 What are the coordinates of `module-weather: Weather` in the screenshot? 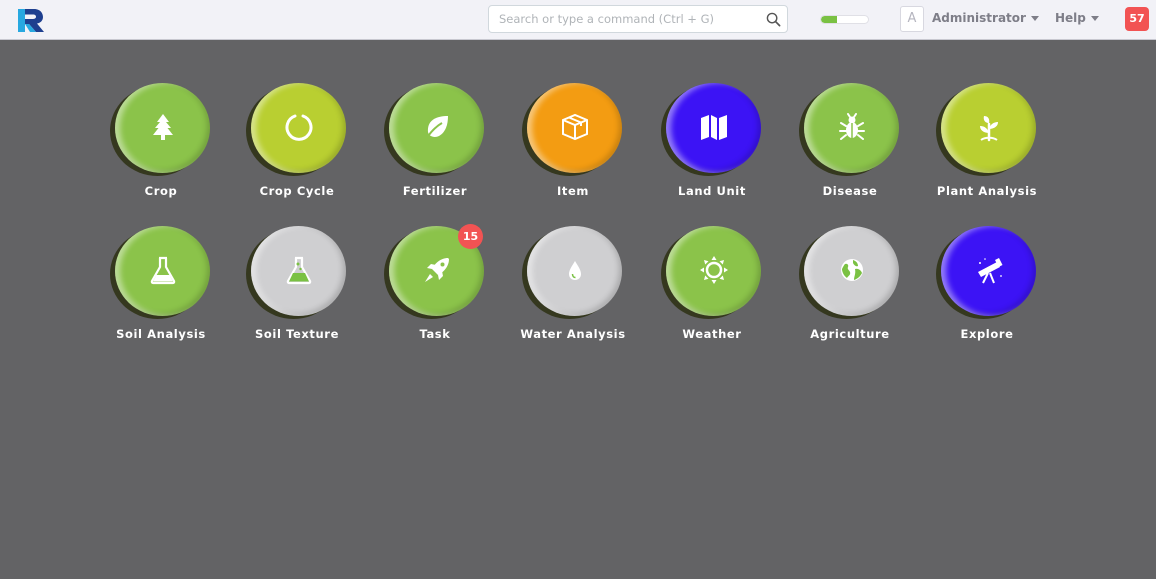 It's located at (712, 291).